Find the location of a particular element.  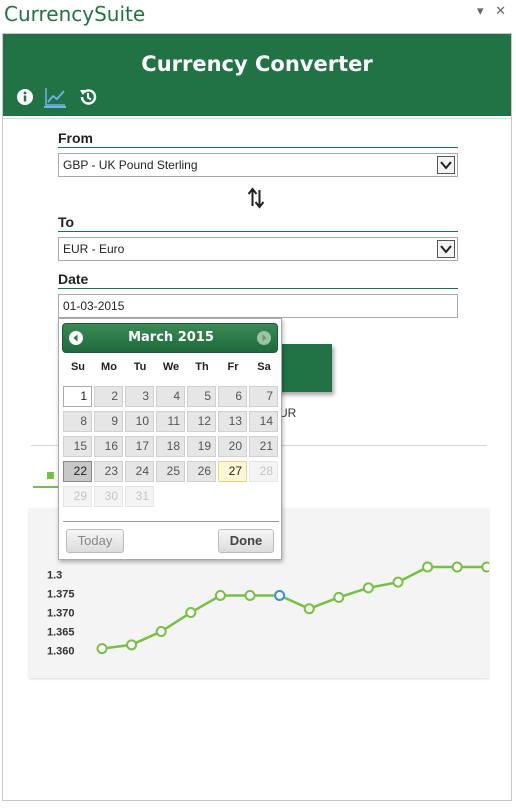

datepicker-header: March 2015 is located at coordinates (170, 338).